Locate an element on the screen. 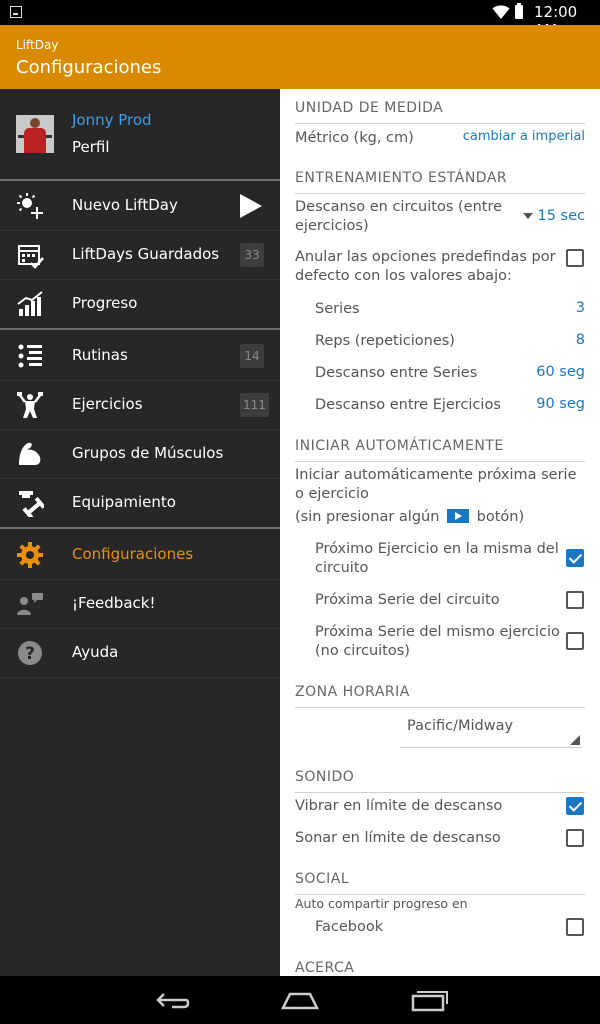  drawer-item-label: Ejercicios is located at coordinates (107, 404).